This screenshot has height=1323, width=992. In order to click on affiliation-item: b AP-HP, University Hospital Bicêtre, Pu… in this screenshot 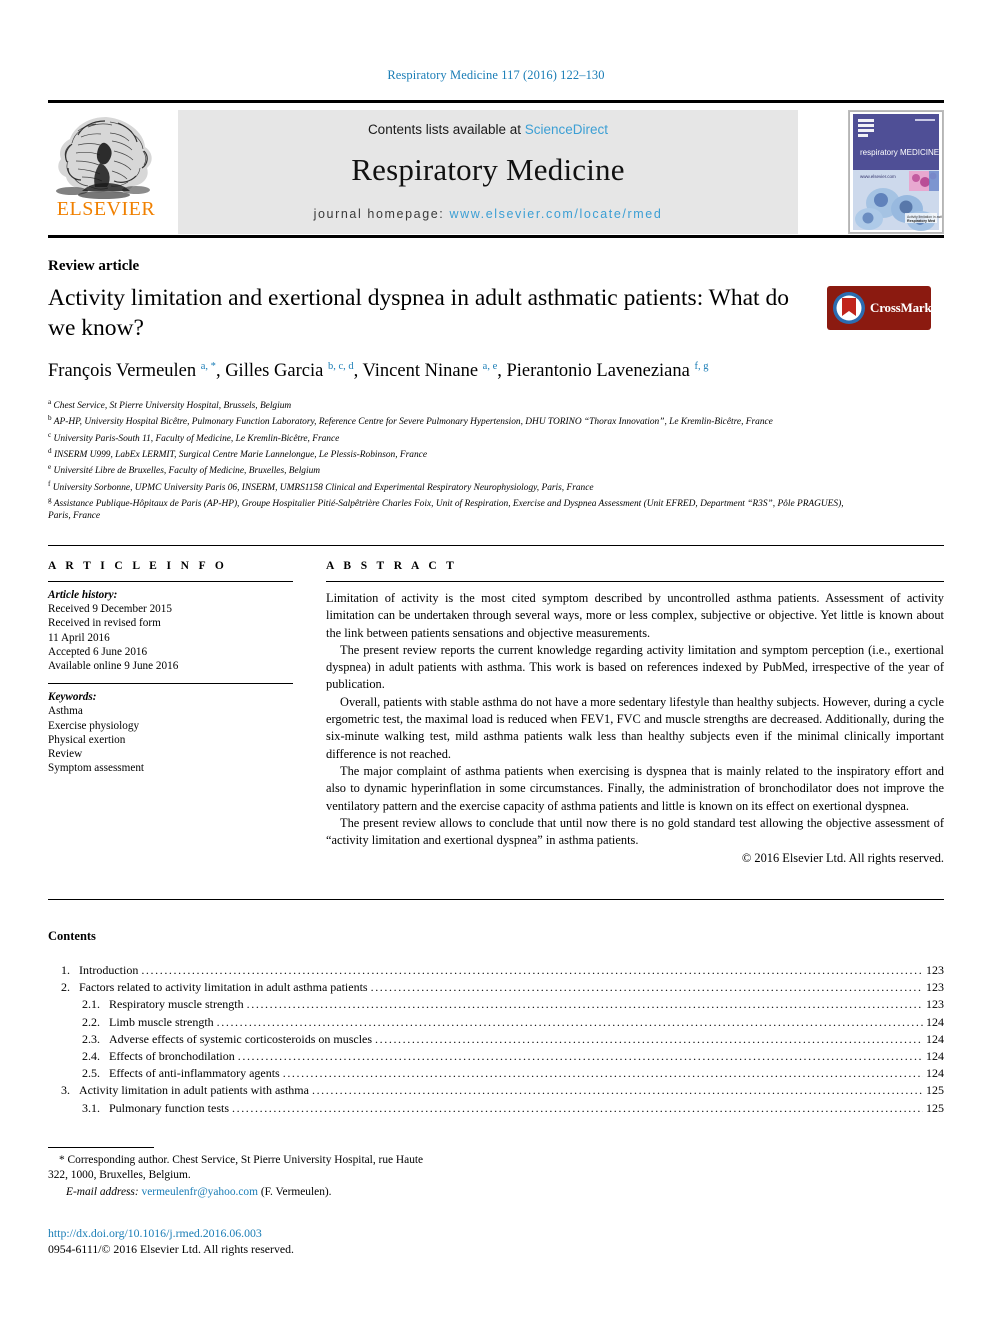, I will do `click(410, 421)`.